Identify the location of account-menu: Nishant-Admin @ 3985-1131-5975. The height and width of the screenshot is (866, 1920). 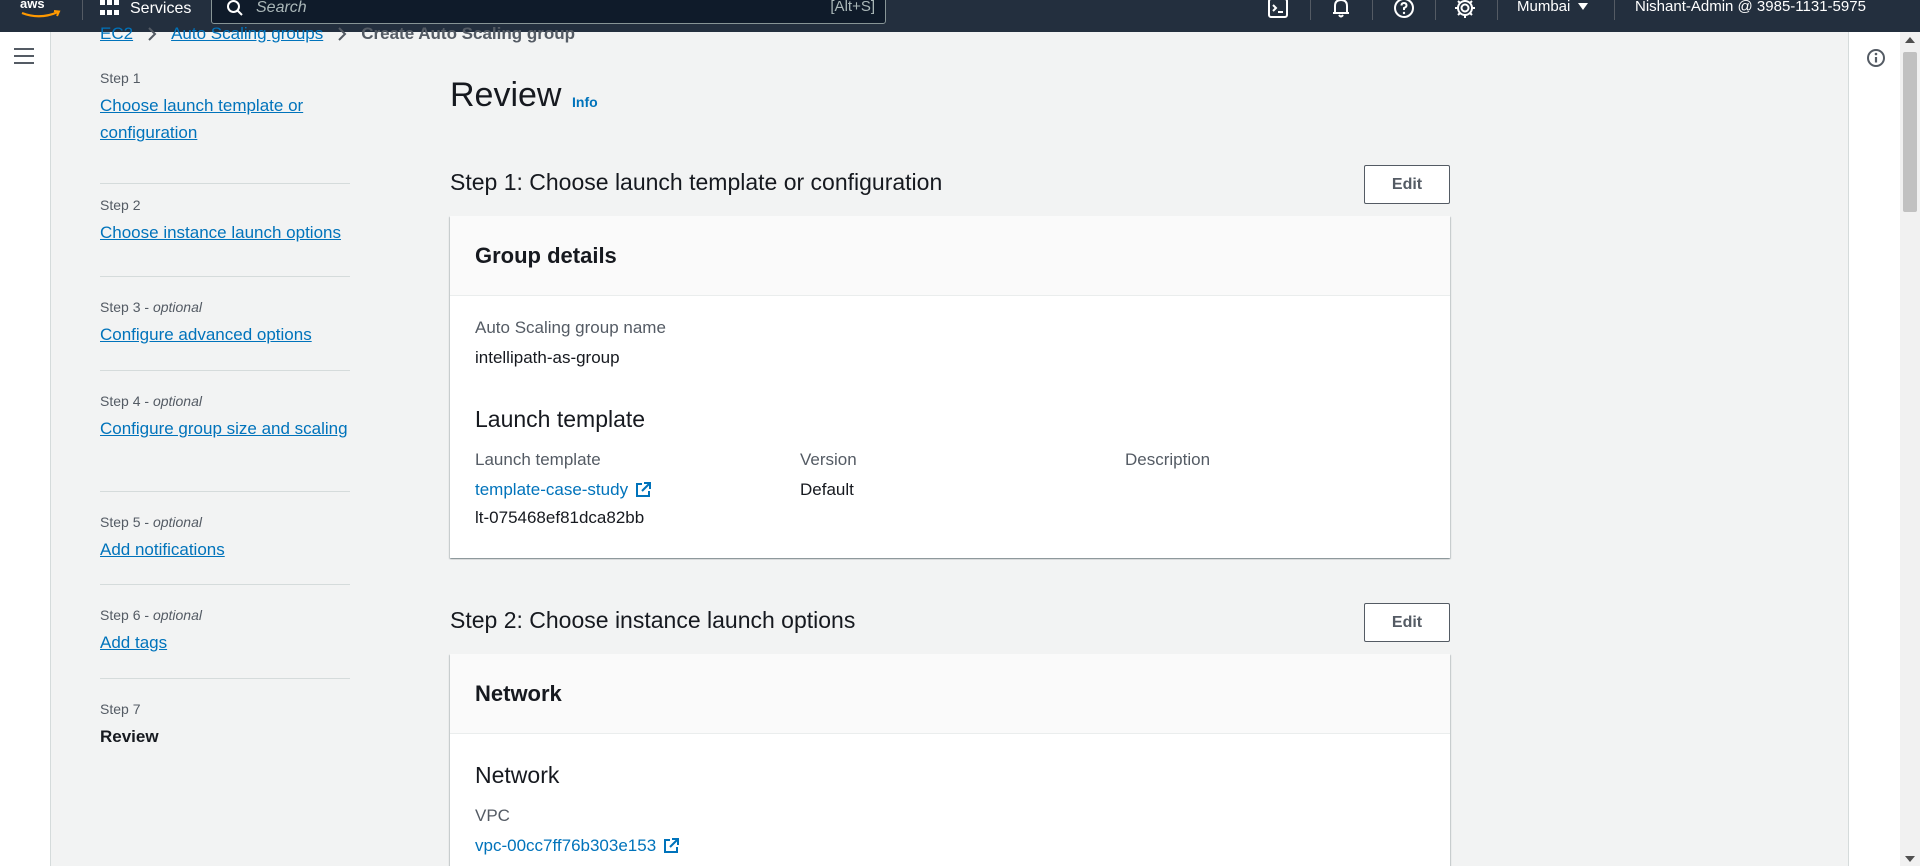
(1750, 7).